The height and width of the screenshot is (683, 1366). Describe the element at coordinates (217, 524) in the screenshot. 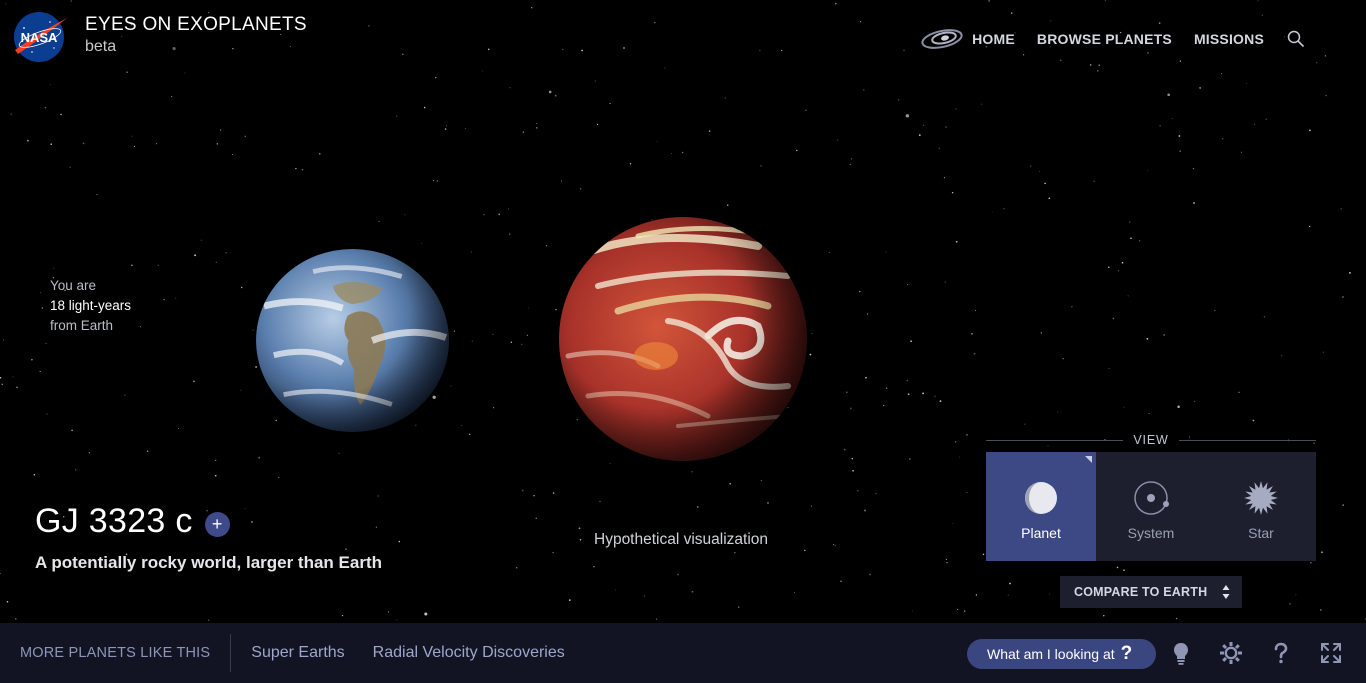

I see `planet-info-plus-button: +` at that location.